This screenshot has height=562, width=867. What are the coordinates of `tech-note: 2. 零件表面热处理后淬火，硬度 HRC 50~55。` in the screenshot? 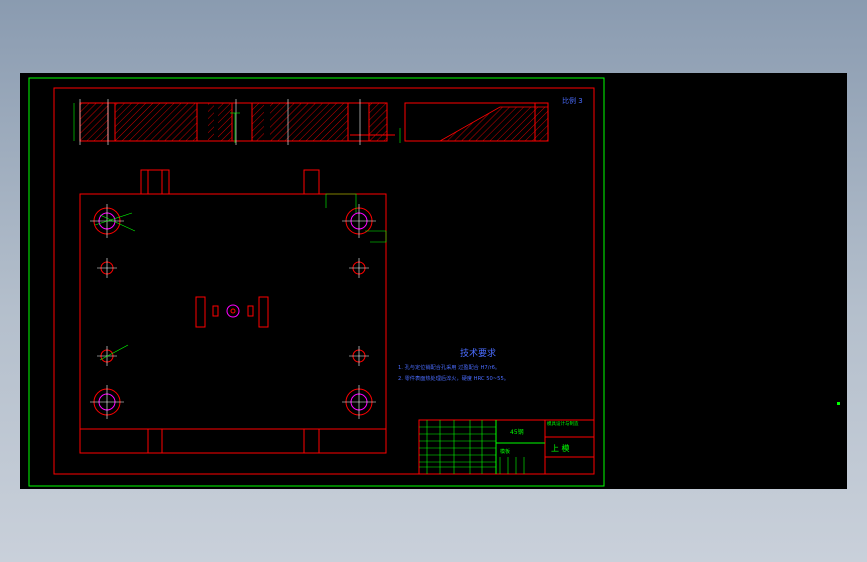 It's located at (453, 378).